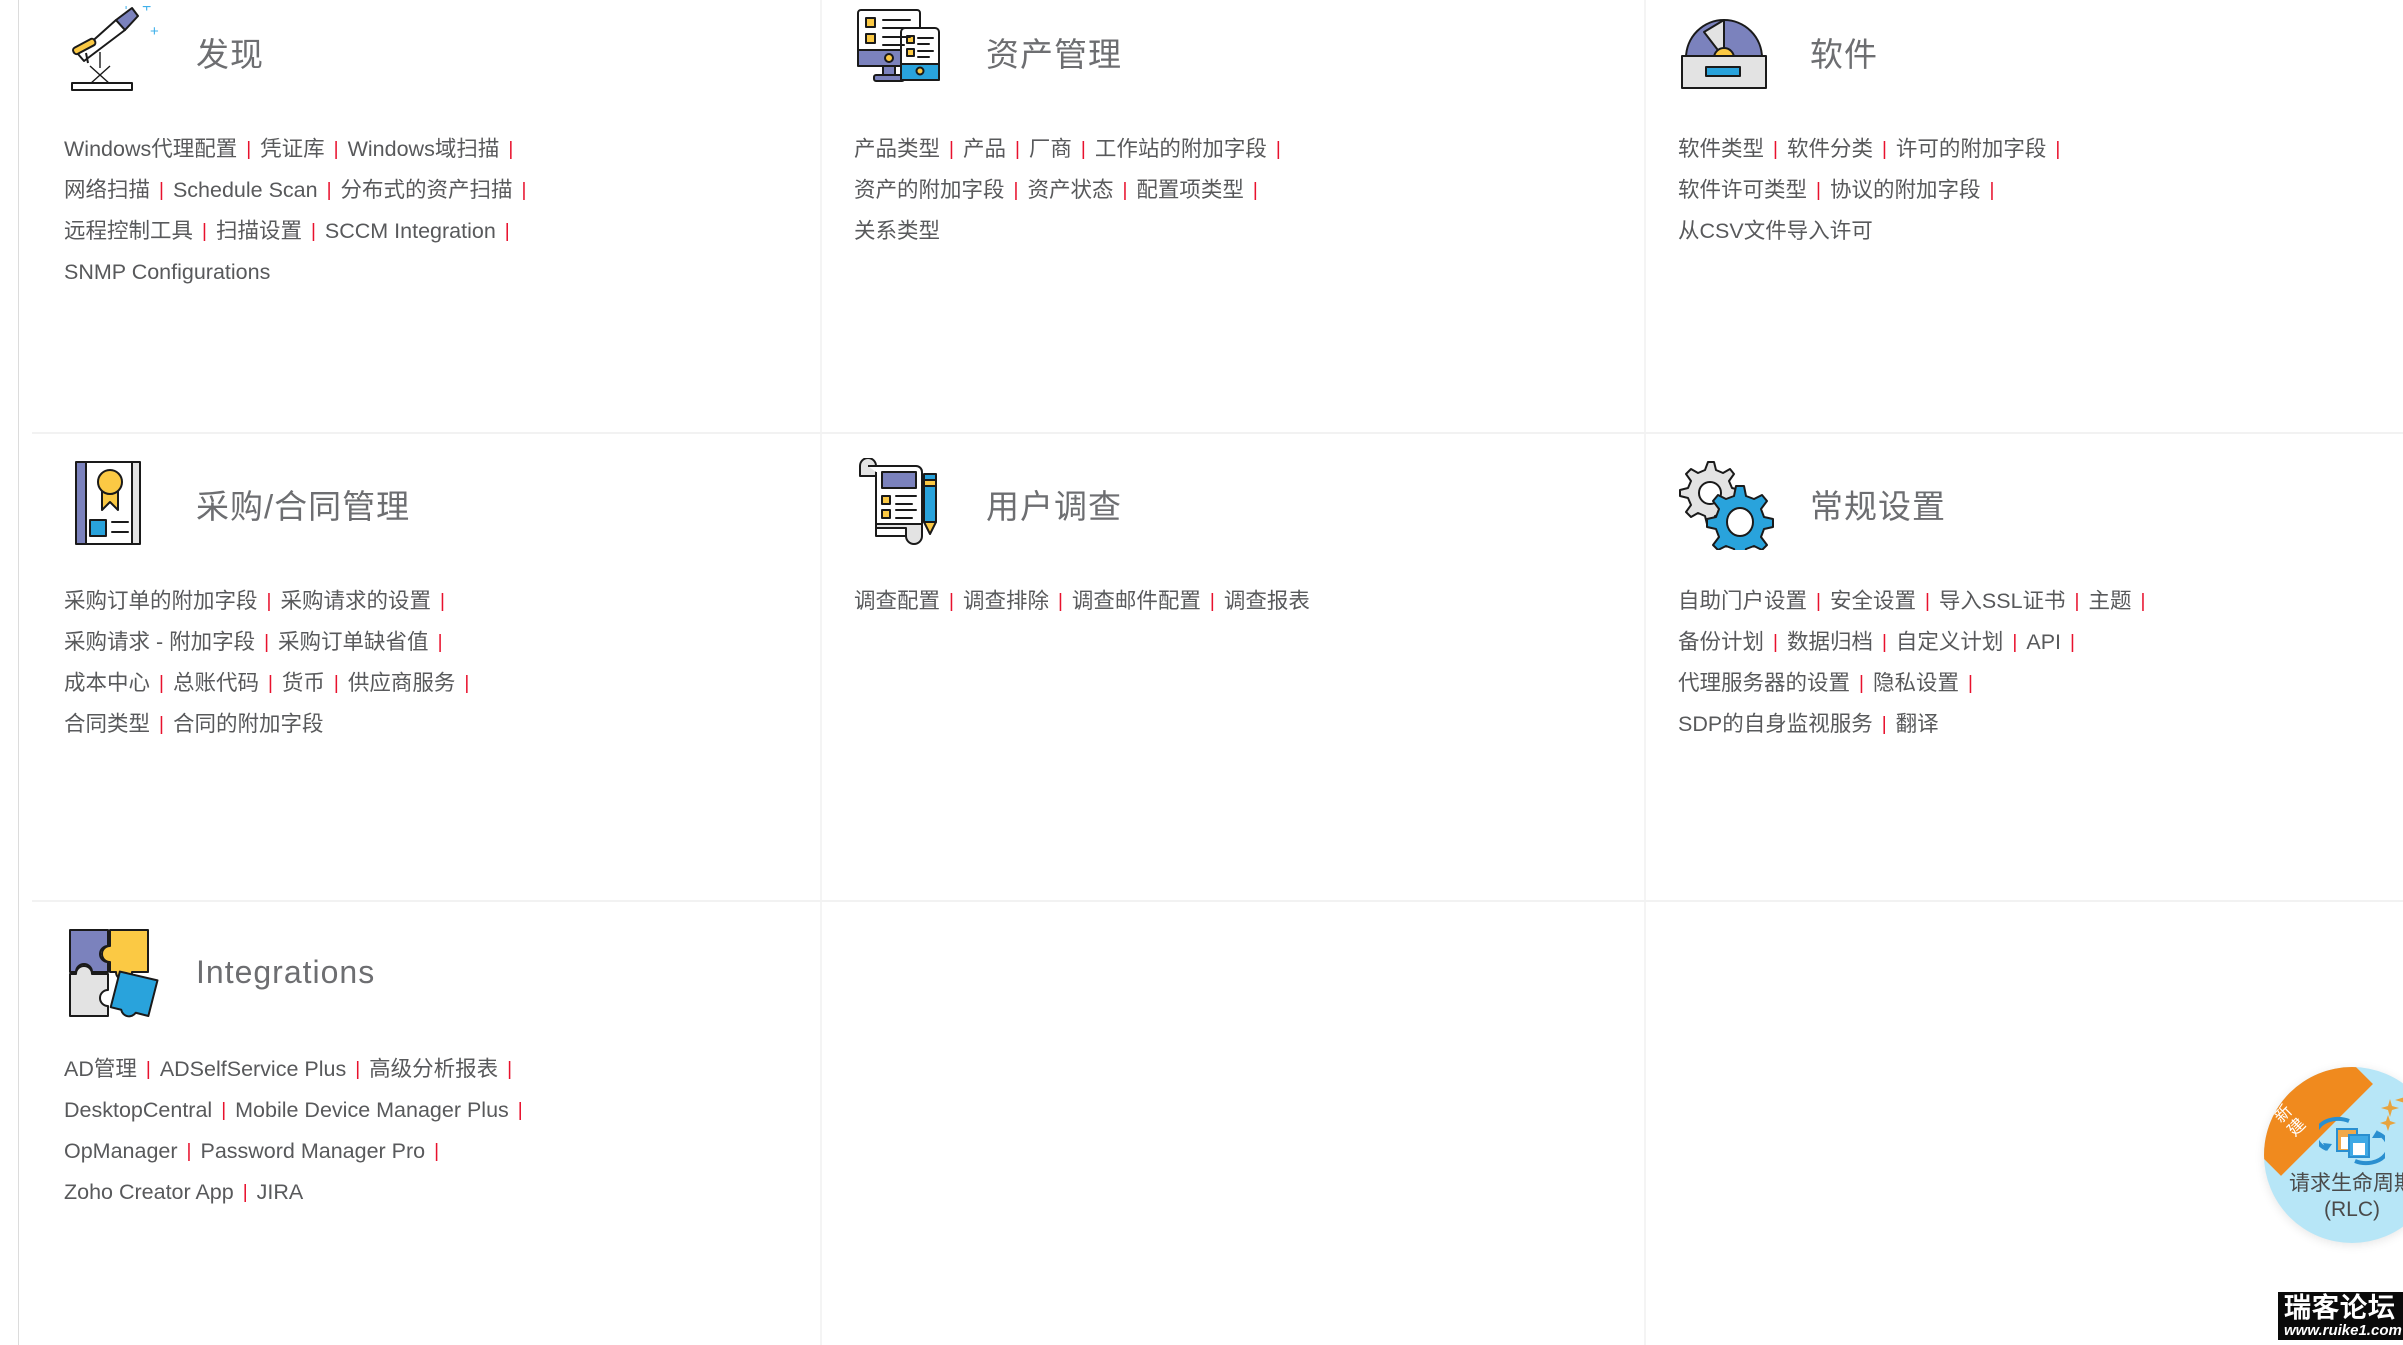 The image size is (2403, 1345). What do you see at coordinates (1830, 149) in the screenshot?
I see `card-link: 软件分类` at bounding box center [1830, 149].